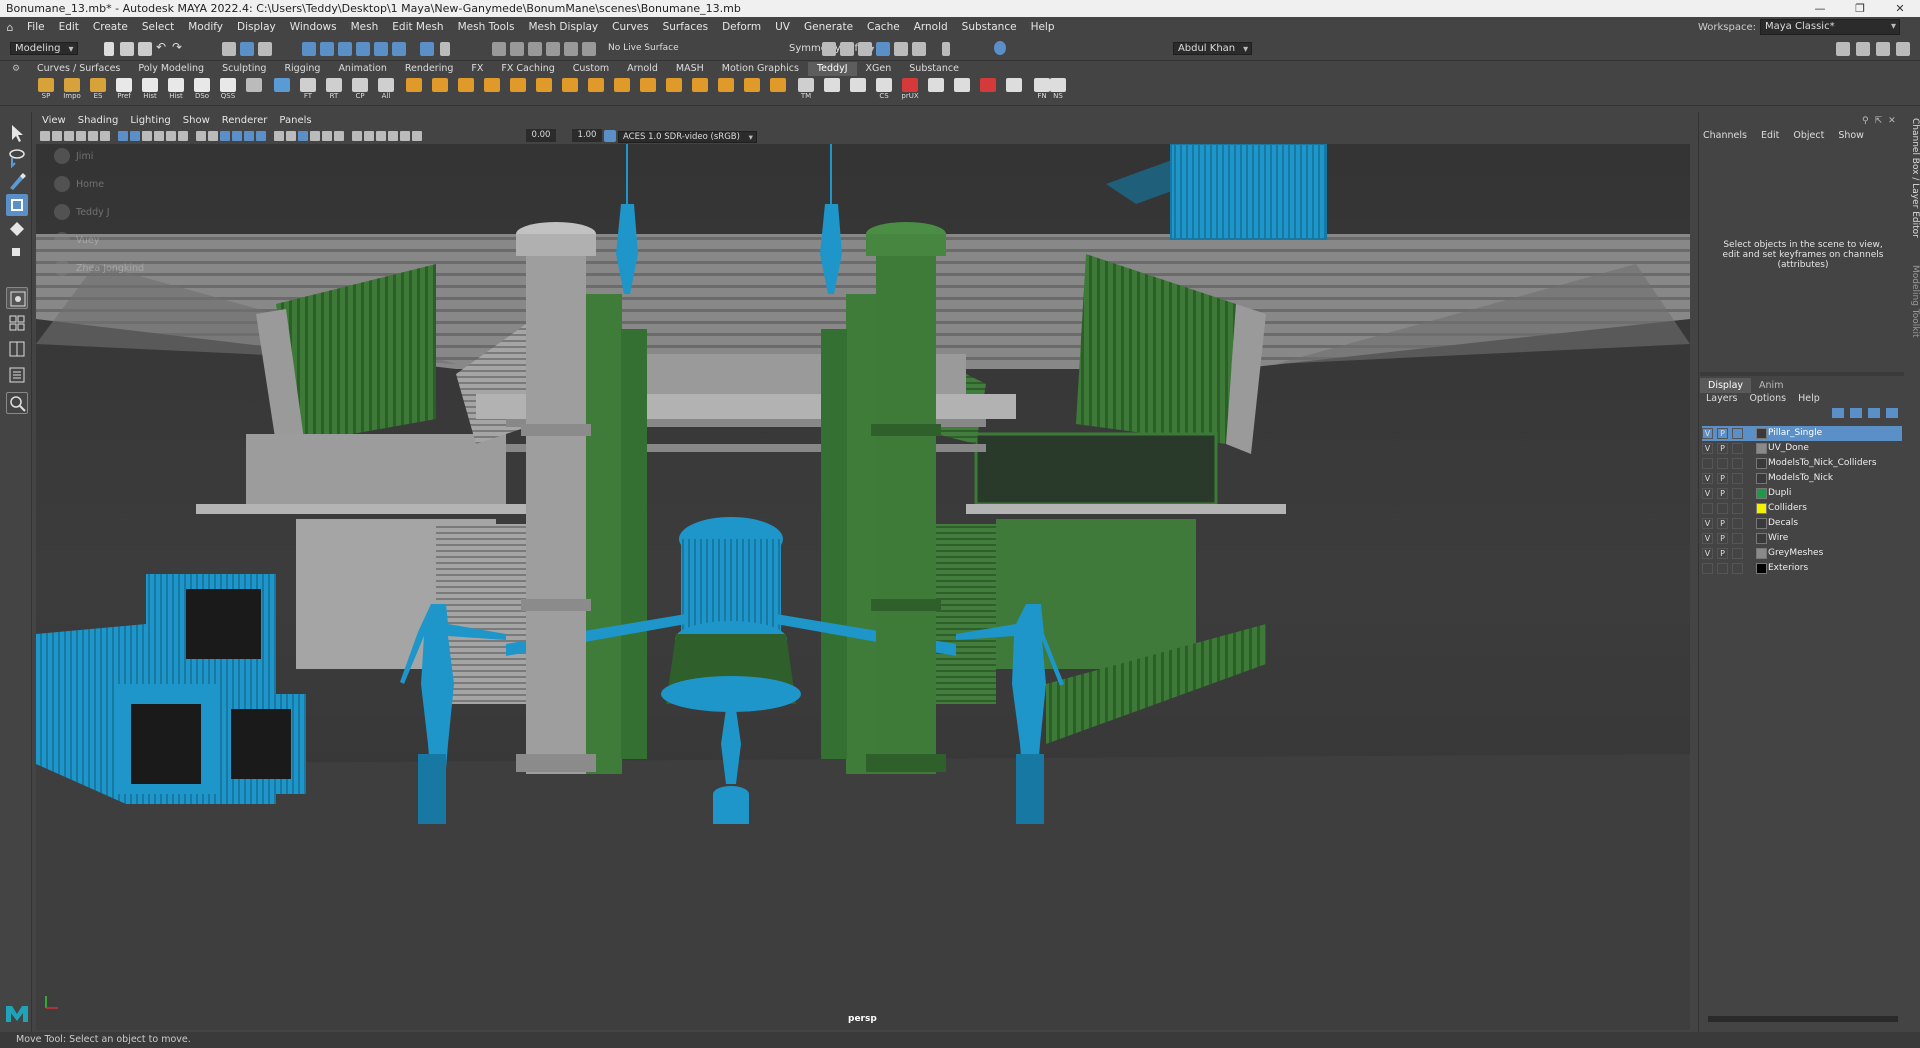  What do you see at coordinates (176, 90) in the screenshot?
I see `shelf-button: Hist` at bounding box center [176, 90].